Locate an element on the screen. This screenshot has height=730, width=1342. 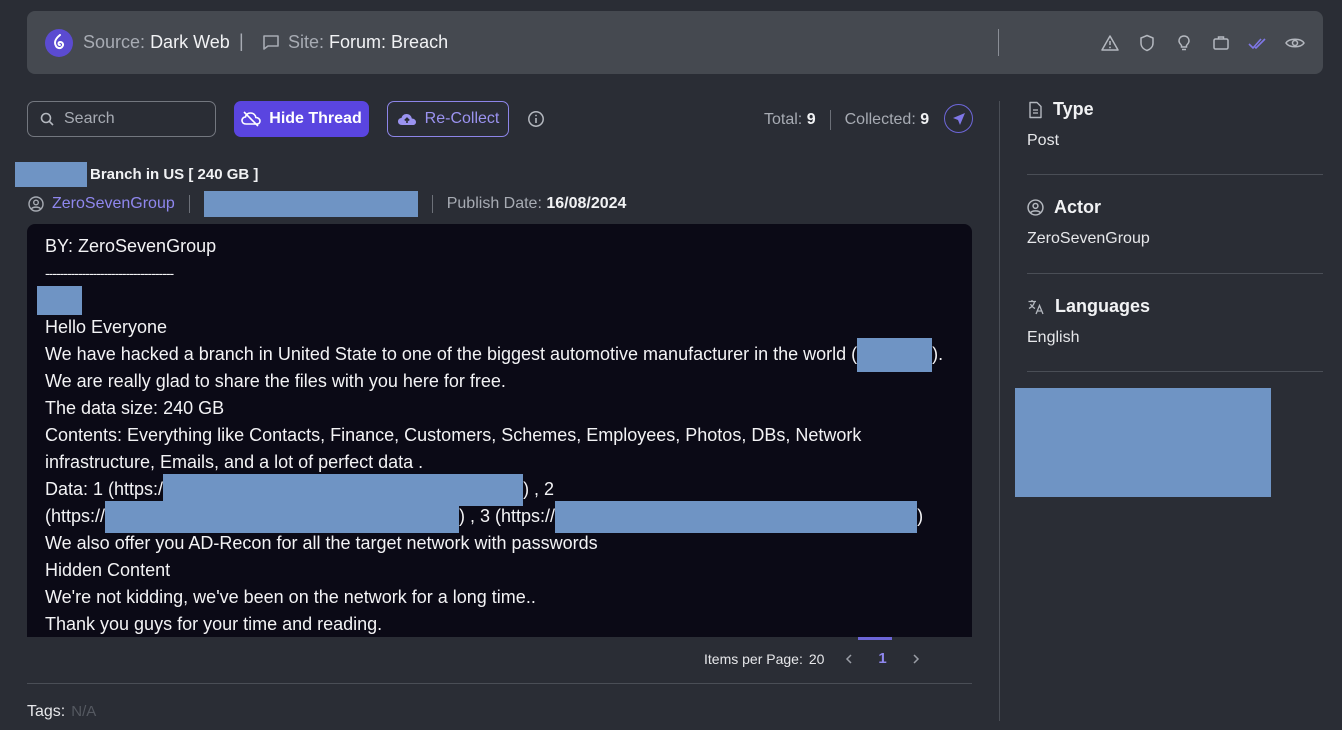
languages-value: English is located at coordinates (1053, 337).